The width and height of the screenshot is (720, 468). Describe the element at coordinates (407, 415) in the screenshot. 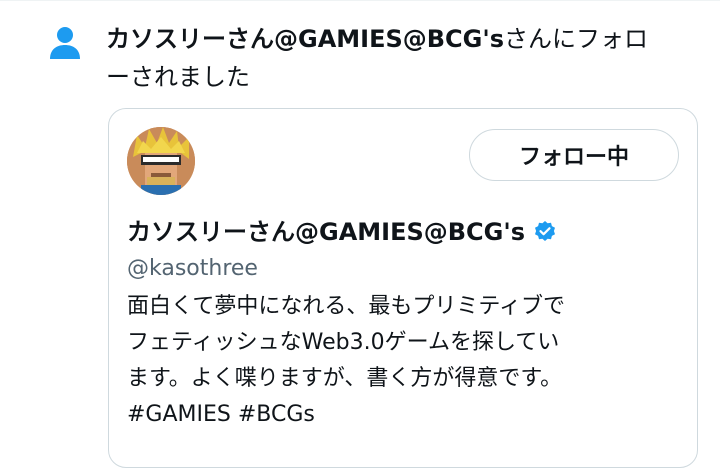

I see `bio-hashtags: #GAMIES #BCGs` at that location.